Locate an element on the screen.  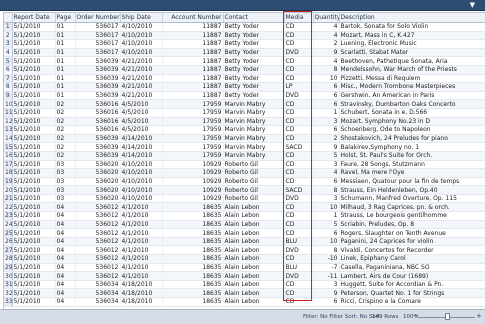
table-cell: Misc., Modern Trombone Masterpieces is located at coordinates (412, 87).